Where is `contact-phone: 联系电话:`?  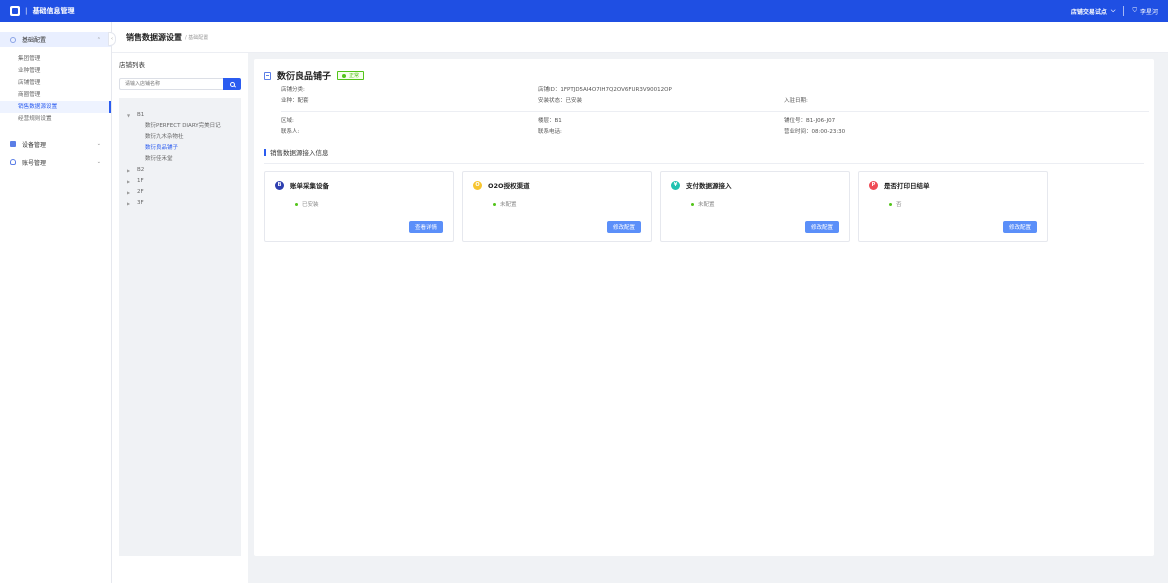
contact-phone: 联系电话: is located at coordinates (550, 132).